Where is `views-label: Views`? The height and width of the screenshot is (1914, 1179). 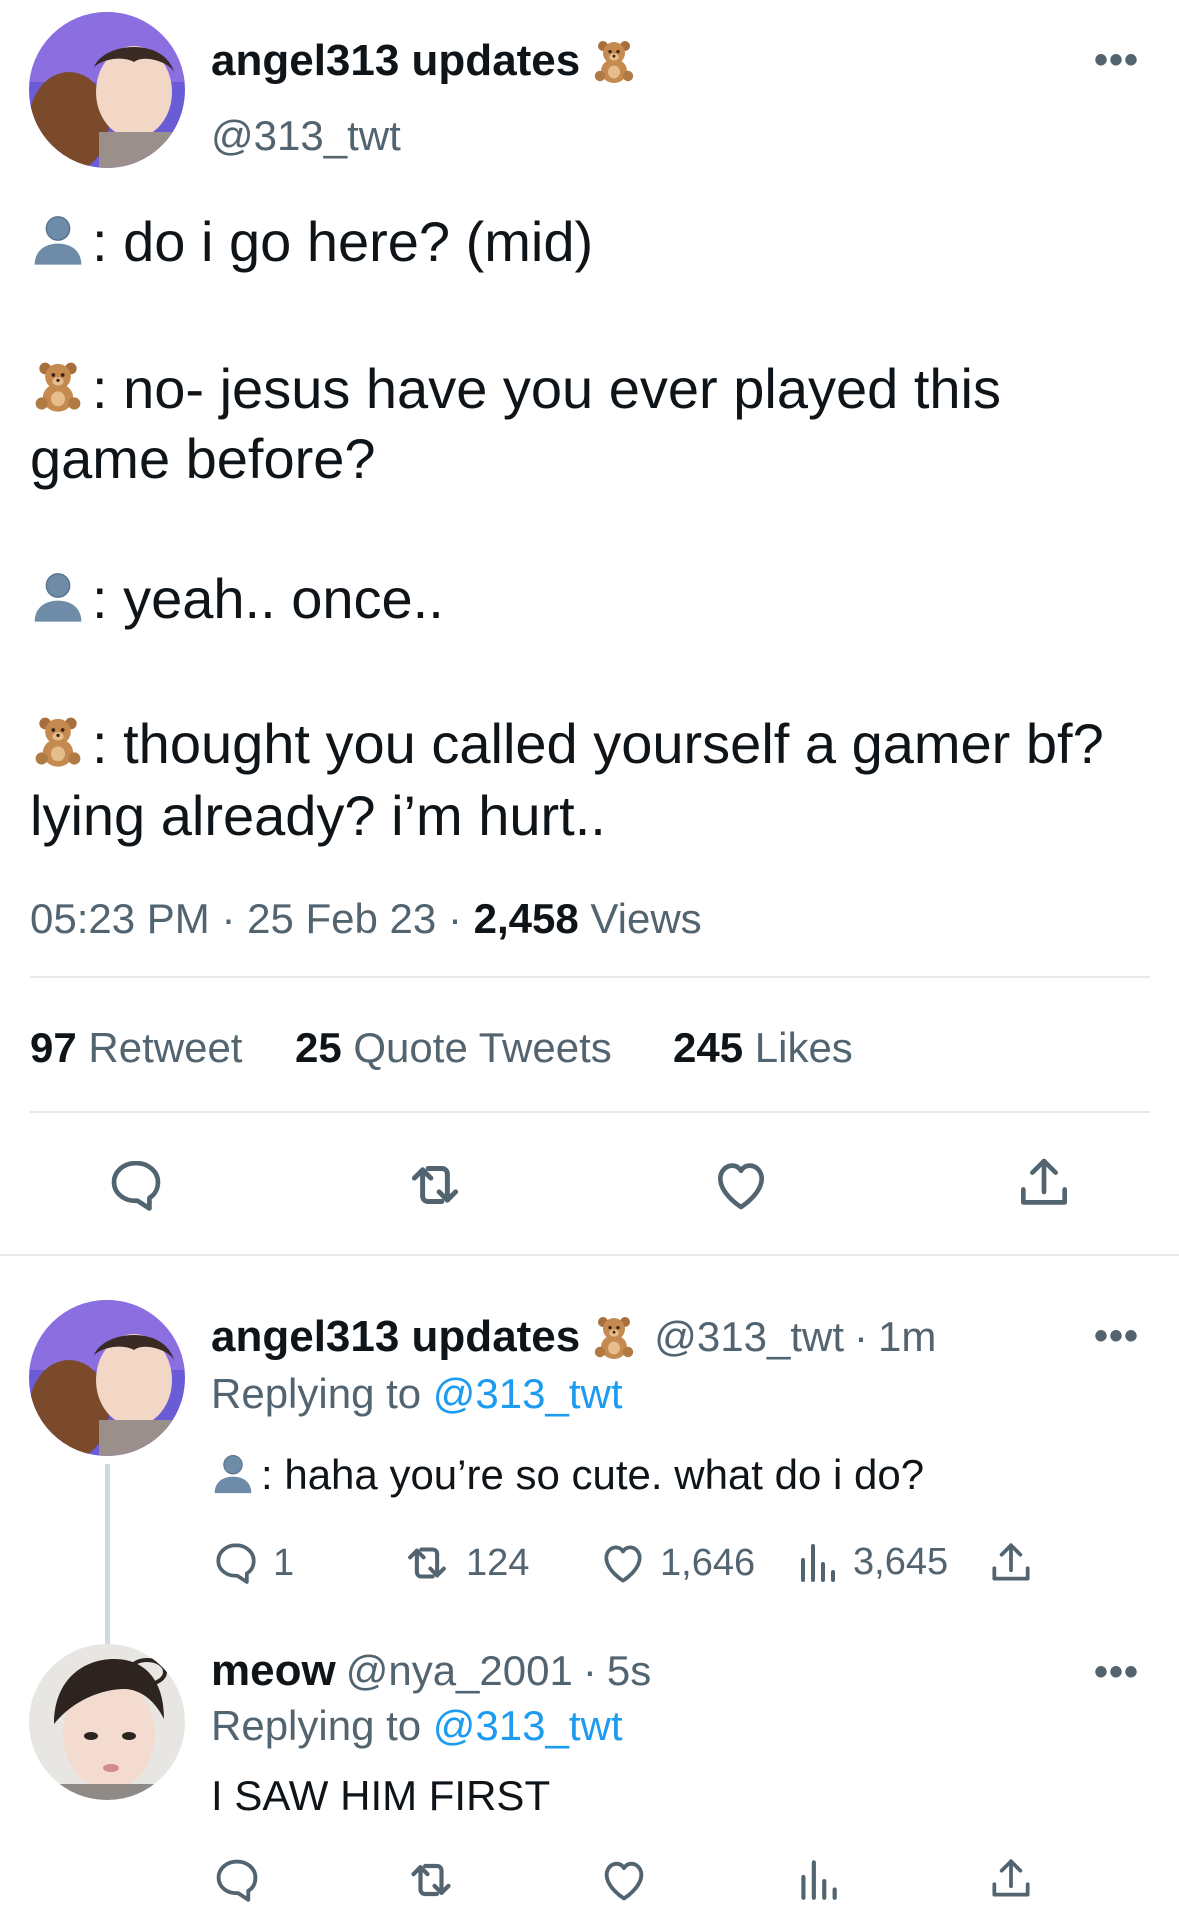
views-label: Views is located at coordinates (646, 918).